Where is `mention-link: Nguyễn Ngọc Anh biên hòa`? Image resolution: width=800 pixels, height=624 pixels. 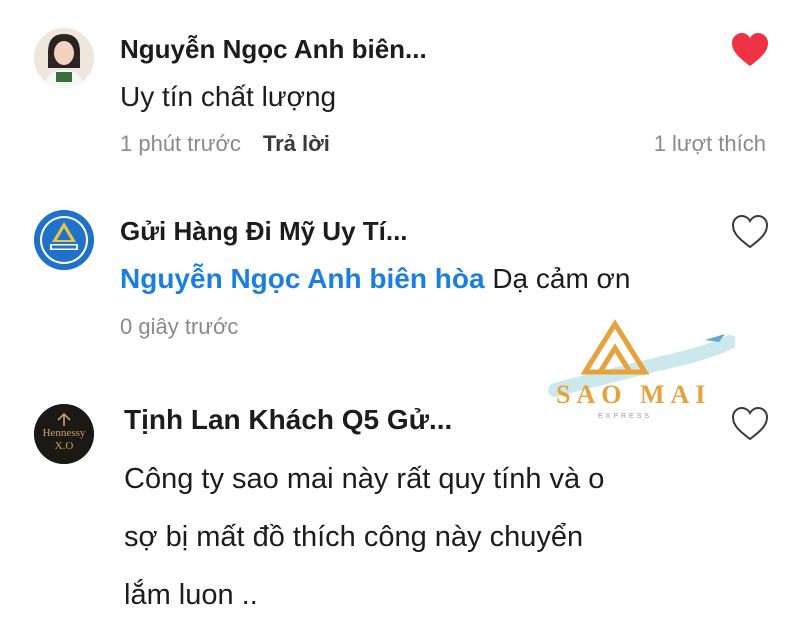
mention-link: Nguyễn Ngọc Anh biên hòa is located at coordinates (302, 278).